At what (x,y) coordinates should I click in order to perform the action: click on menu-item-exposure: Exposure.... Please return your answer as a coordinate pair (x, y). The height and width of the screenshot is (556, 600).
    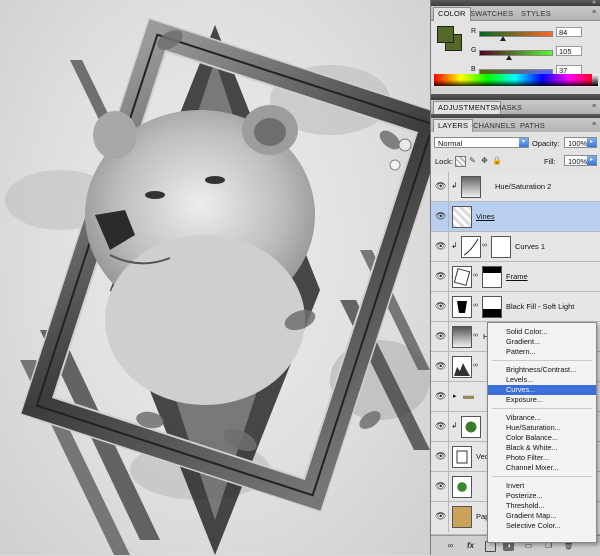
    Looking at the image, I should click on (542, 400).